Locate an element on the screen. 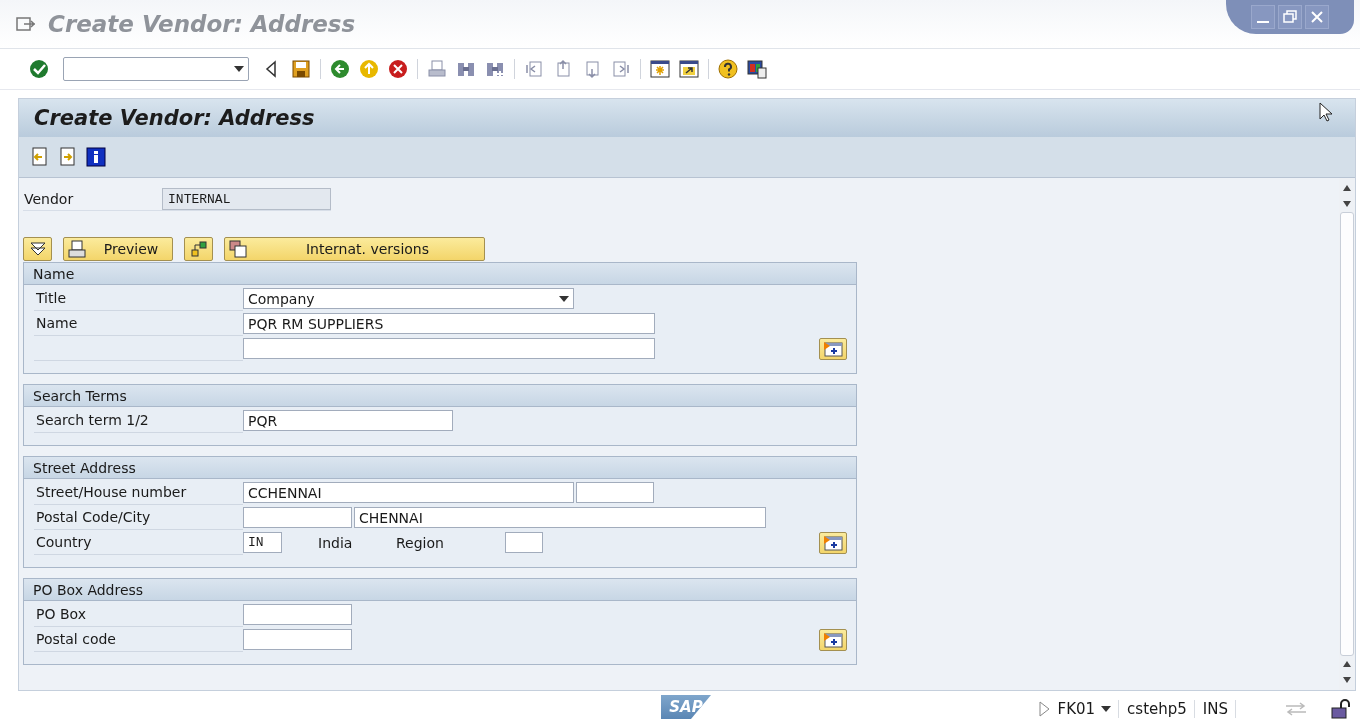 This screenshot has height=725, width=1360. input-field: PQR RM SUPPLIERS is located at coordinates (449, 323).